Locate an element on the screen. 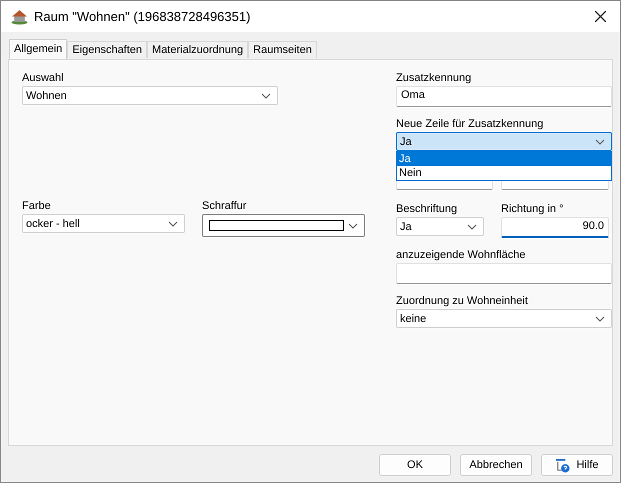 The width and height of the screenshot is (621, 483). input-field: Oma is located at coordinates (504, 96).